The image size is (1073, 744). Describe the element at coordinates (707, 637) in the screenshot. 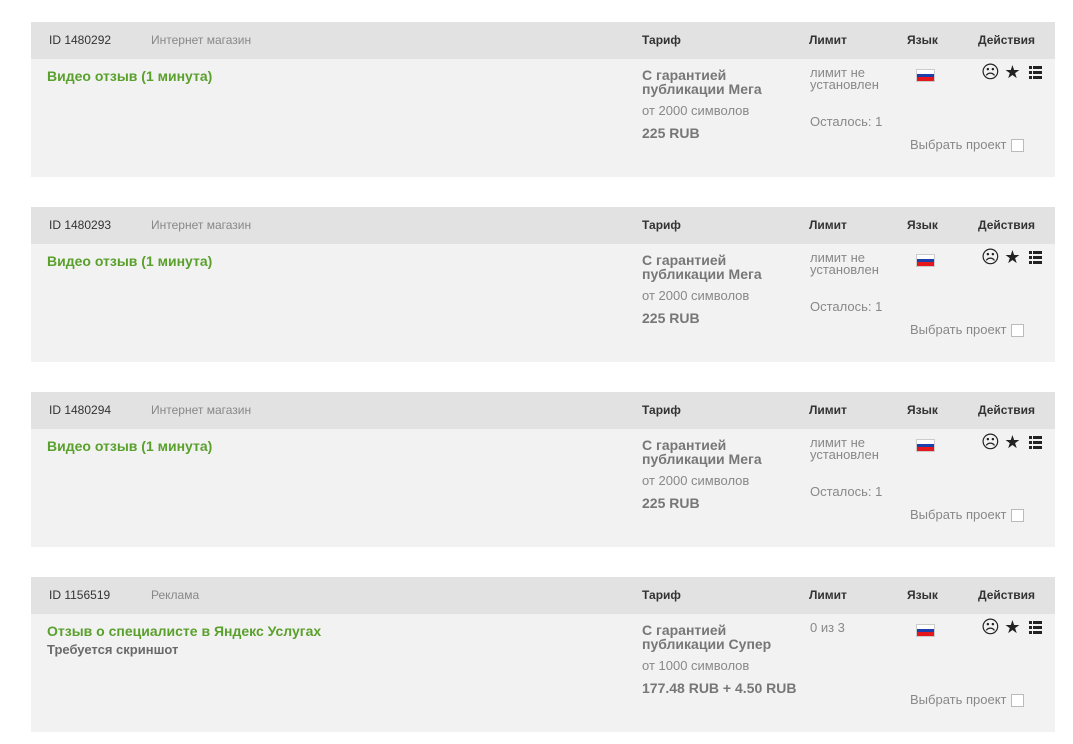

I see `tarif-name: С гарантией публикации Супер` at that location.